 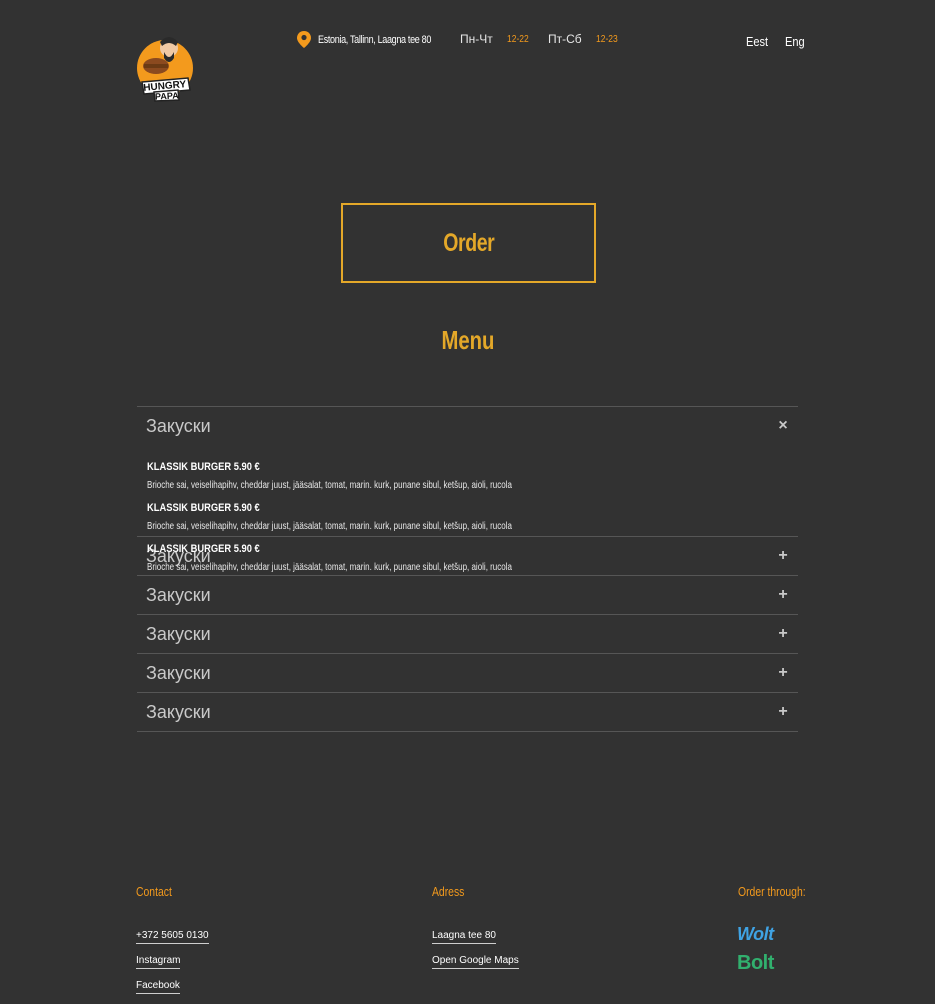 What do you see at coordinates (154, 891) in the screenshot?
I see `footer-heading-text: Contact` at bounding box center [154, 891].